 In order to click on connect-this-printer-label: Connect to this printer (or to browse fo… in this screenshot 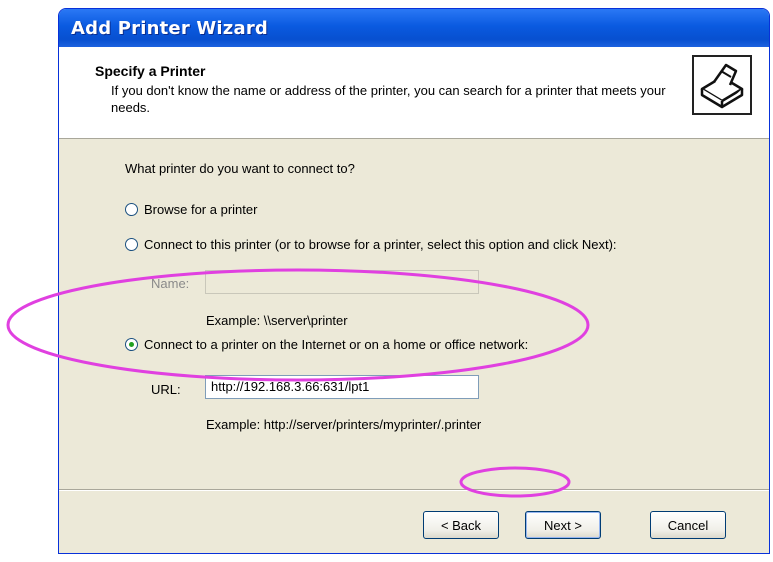, I will do `click(380, 244)`.